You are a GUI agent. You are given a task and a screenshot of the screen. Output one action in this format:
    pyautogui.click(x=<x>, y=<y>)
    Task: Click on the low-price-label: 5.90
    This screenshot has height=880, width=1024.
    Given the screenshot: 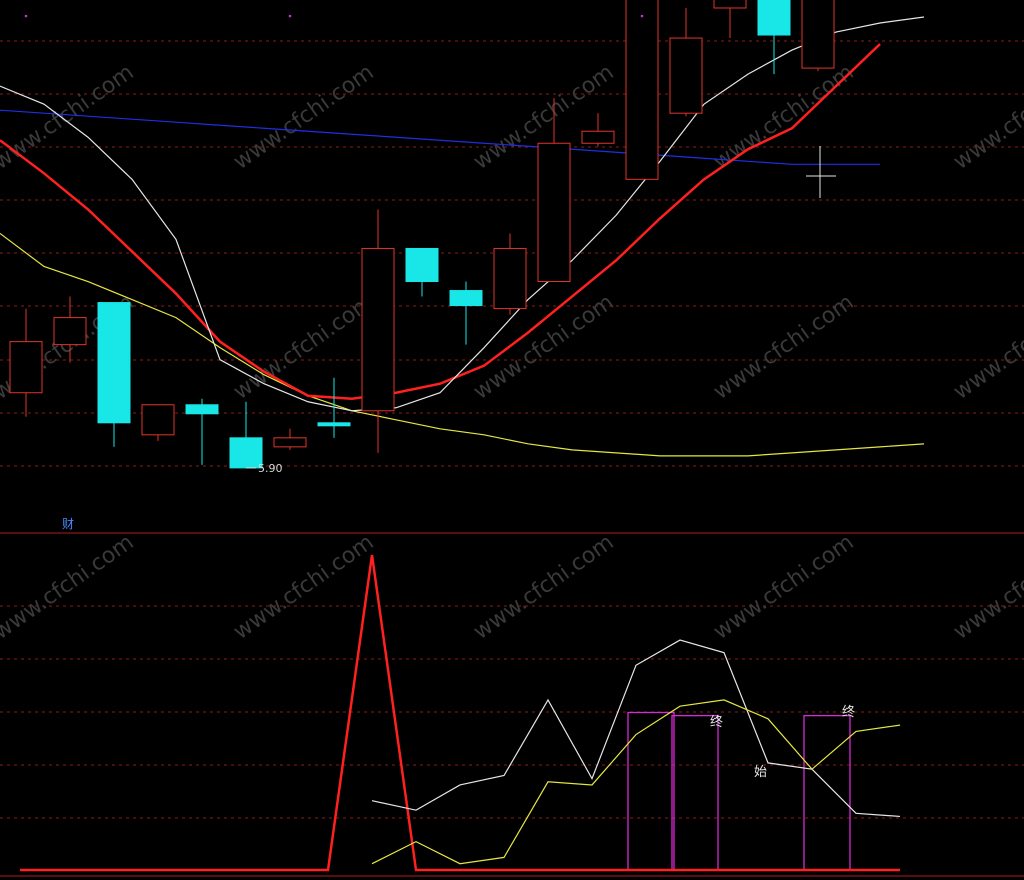 What is the action you would take?
    pyautogui.click(x=270, y=468)
    